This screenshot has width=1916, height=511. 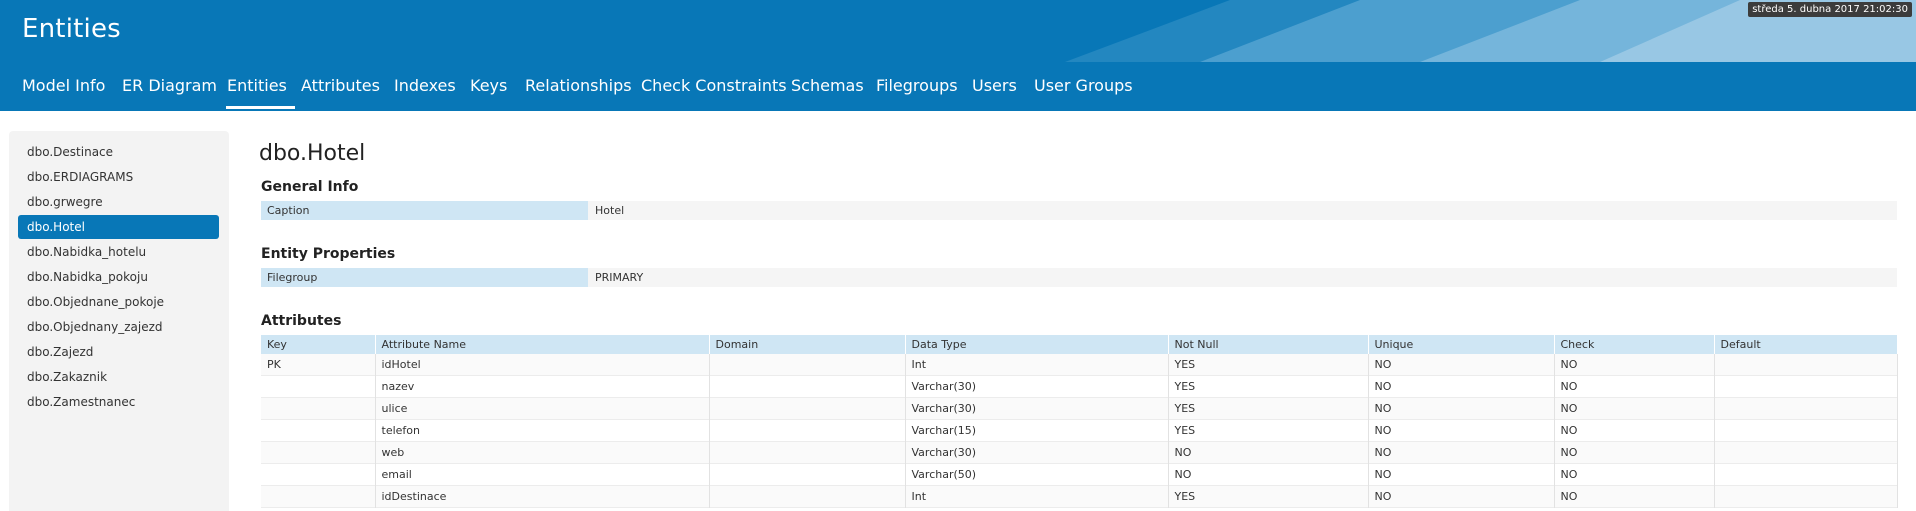 I want to click on key-cell: PK, so click(x=318, y=365).